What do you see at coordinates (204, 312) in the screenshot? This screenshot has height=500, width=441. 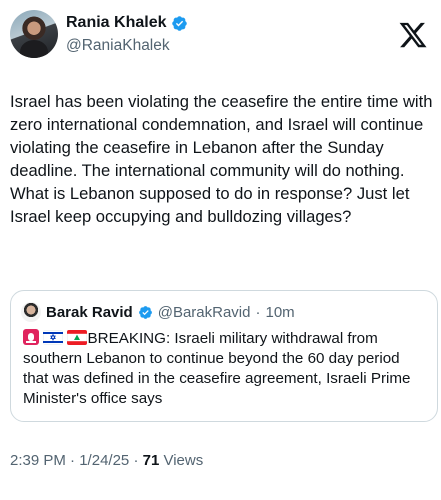 I see `quoted-handle: @BarakRavid` at bounding box center [204, 312].